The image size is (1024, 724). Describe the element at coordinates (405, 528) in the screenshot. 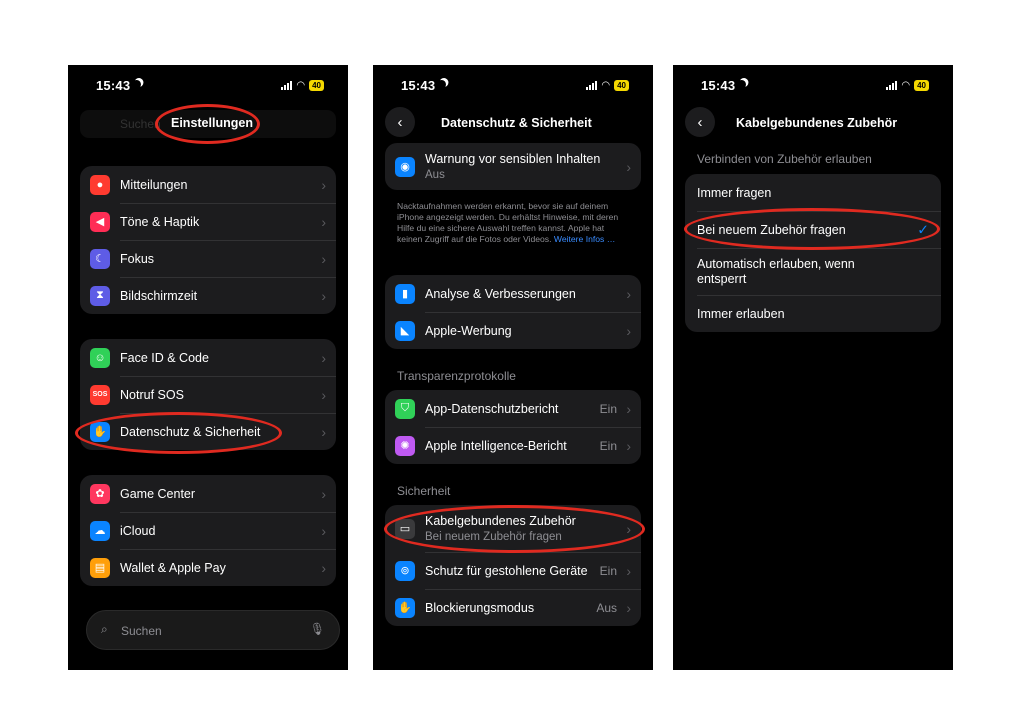

I see `cable-icon: ▭` at that location.